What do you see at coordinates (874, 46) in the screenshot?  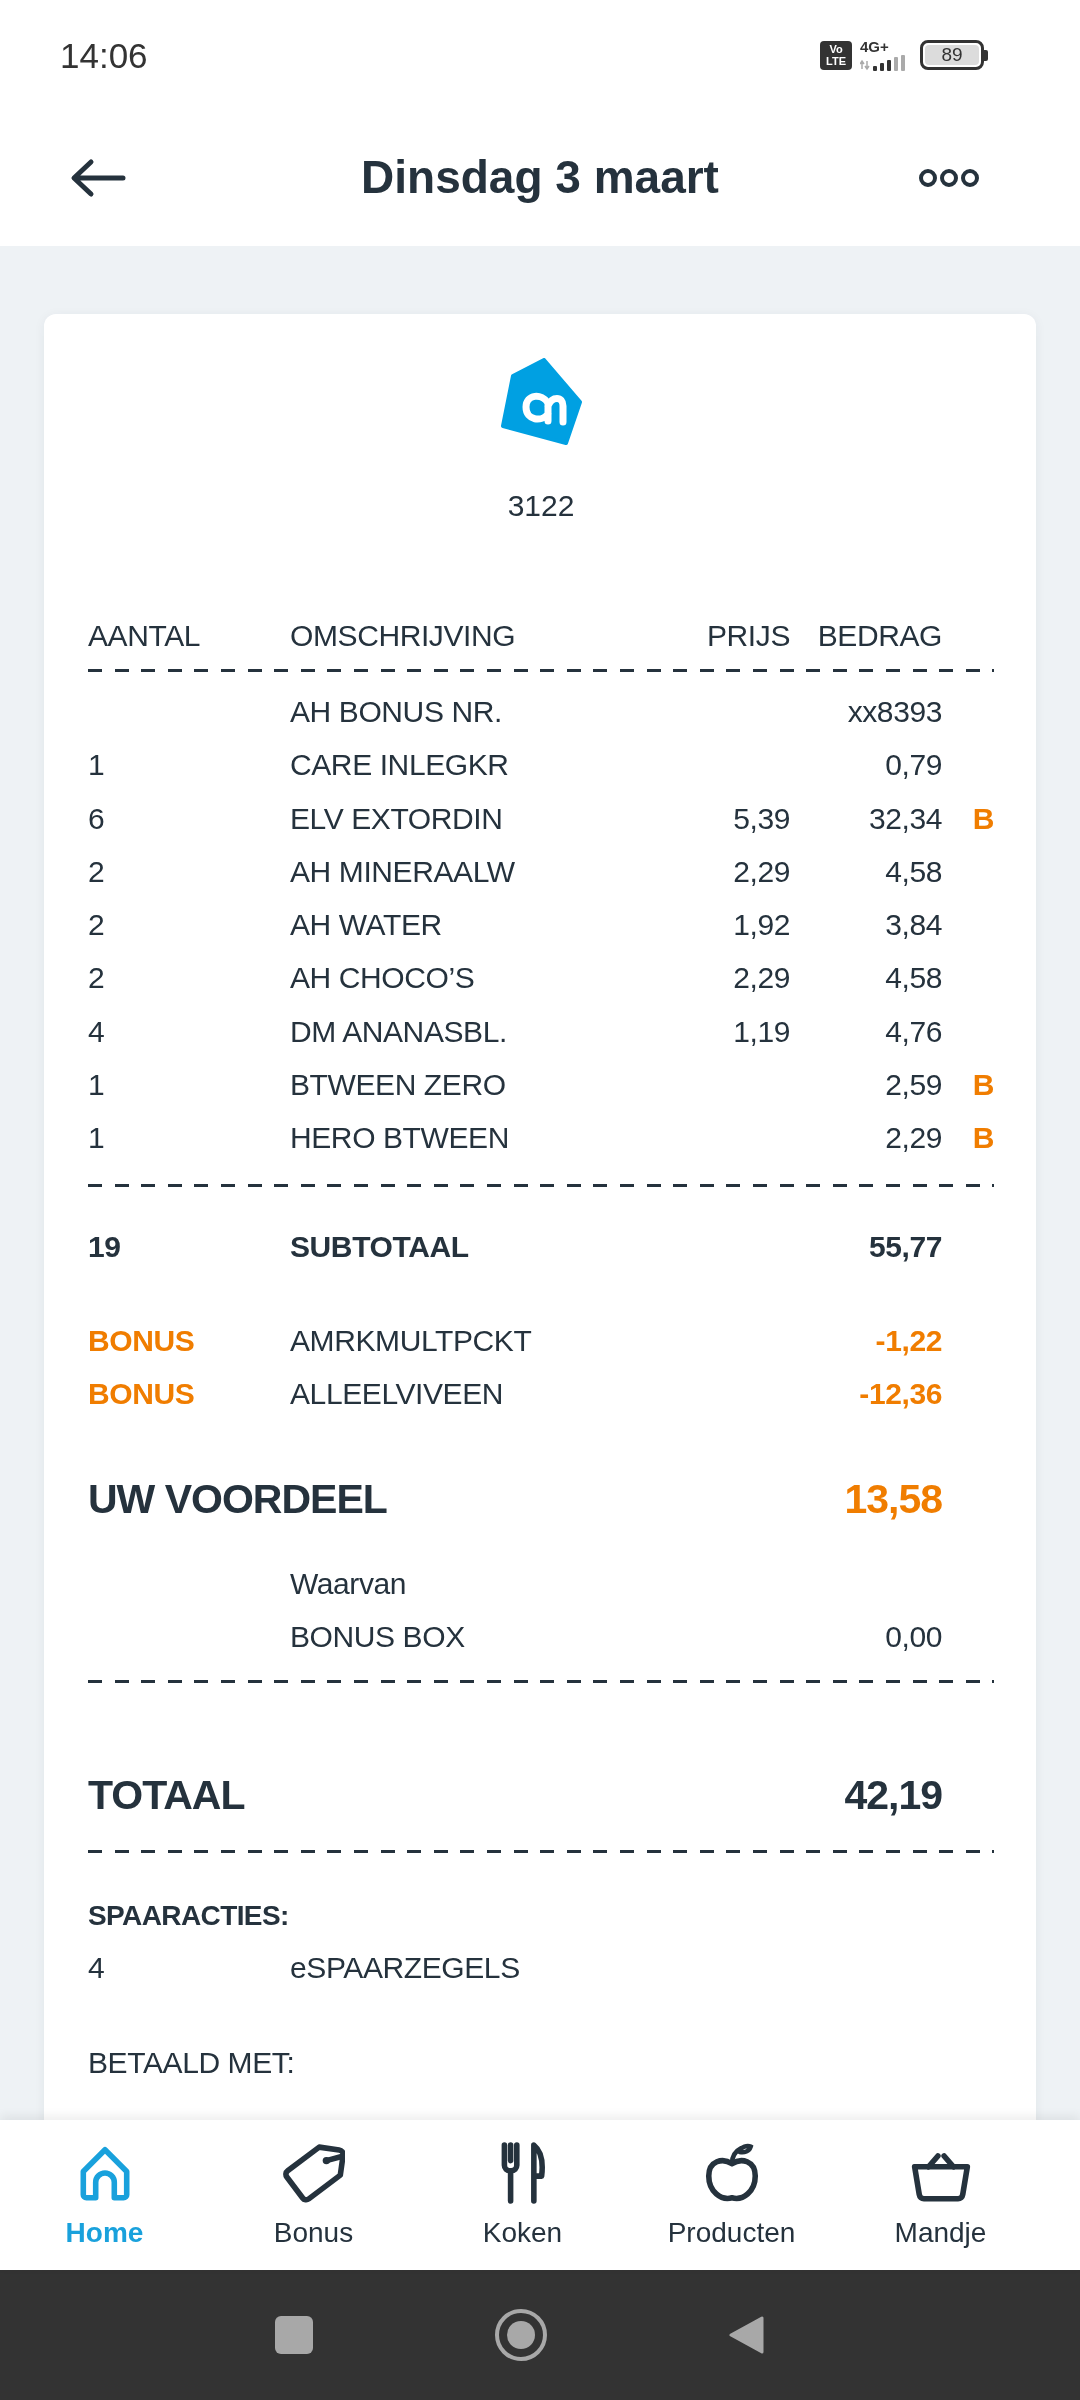 I see `network-label: 4G+` at bounding box center [874, 46].